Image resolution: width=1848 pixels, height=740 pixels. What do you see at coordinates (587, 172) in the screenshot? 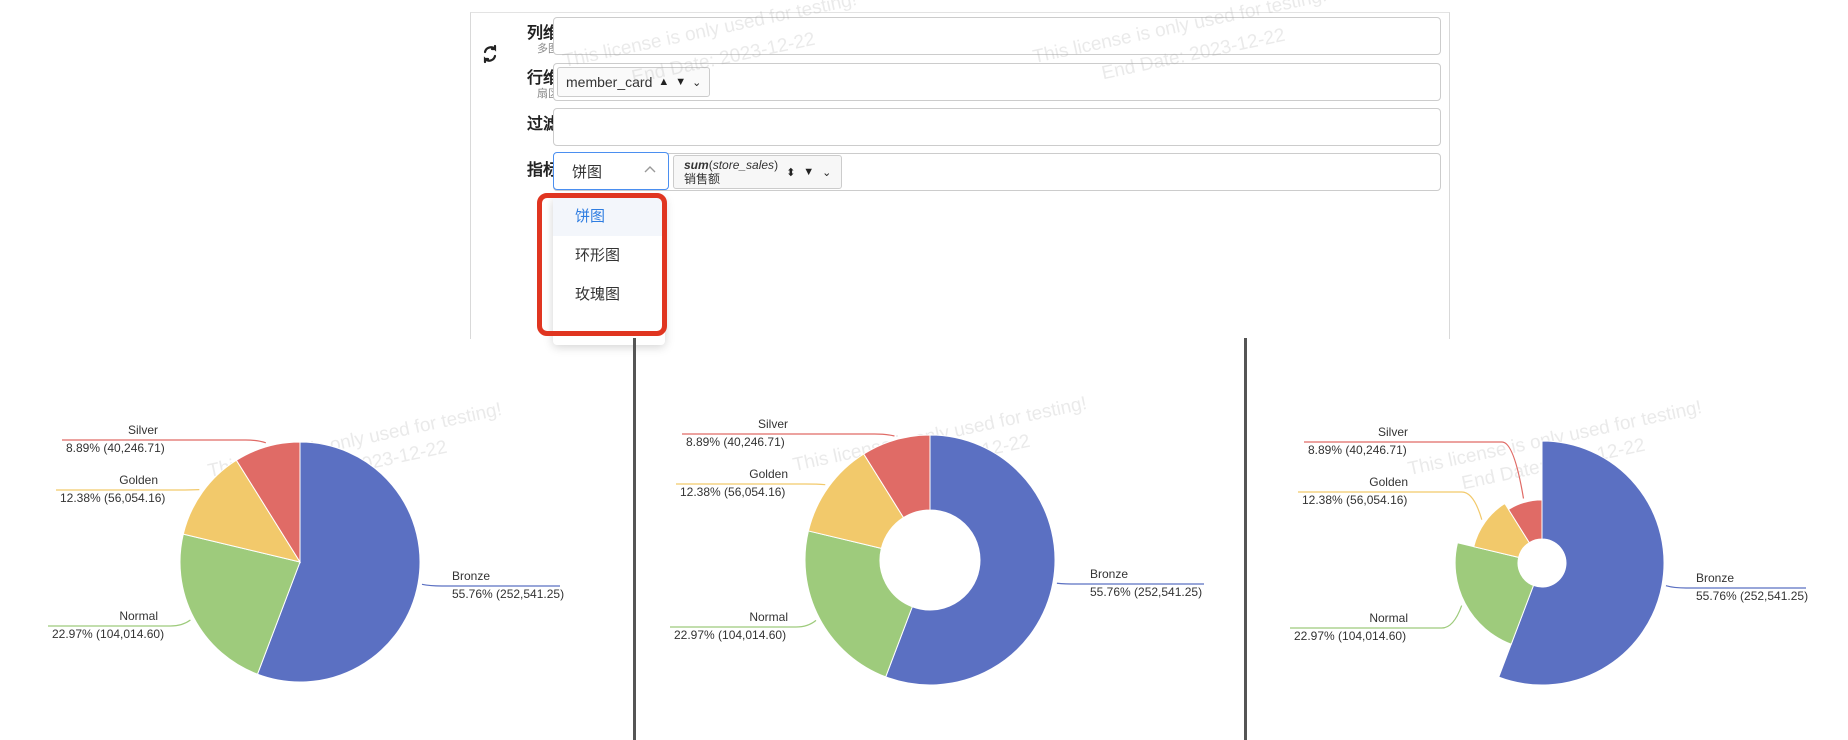
I see `chart-type-selected: 饼图` at bounding box center [587, 172].